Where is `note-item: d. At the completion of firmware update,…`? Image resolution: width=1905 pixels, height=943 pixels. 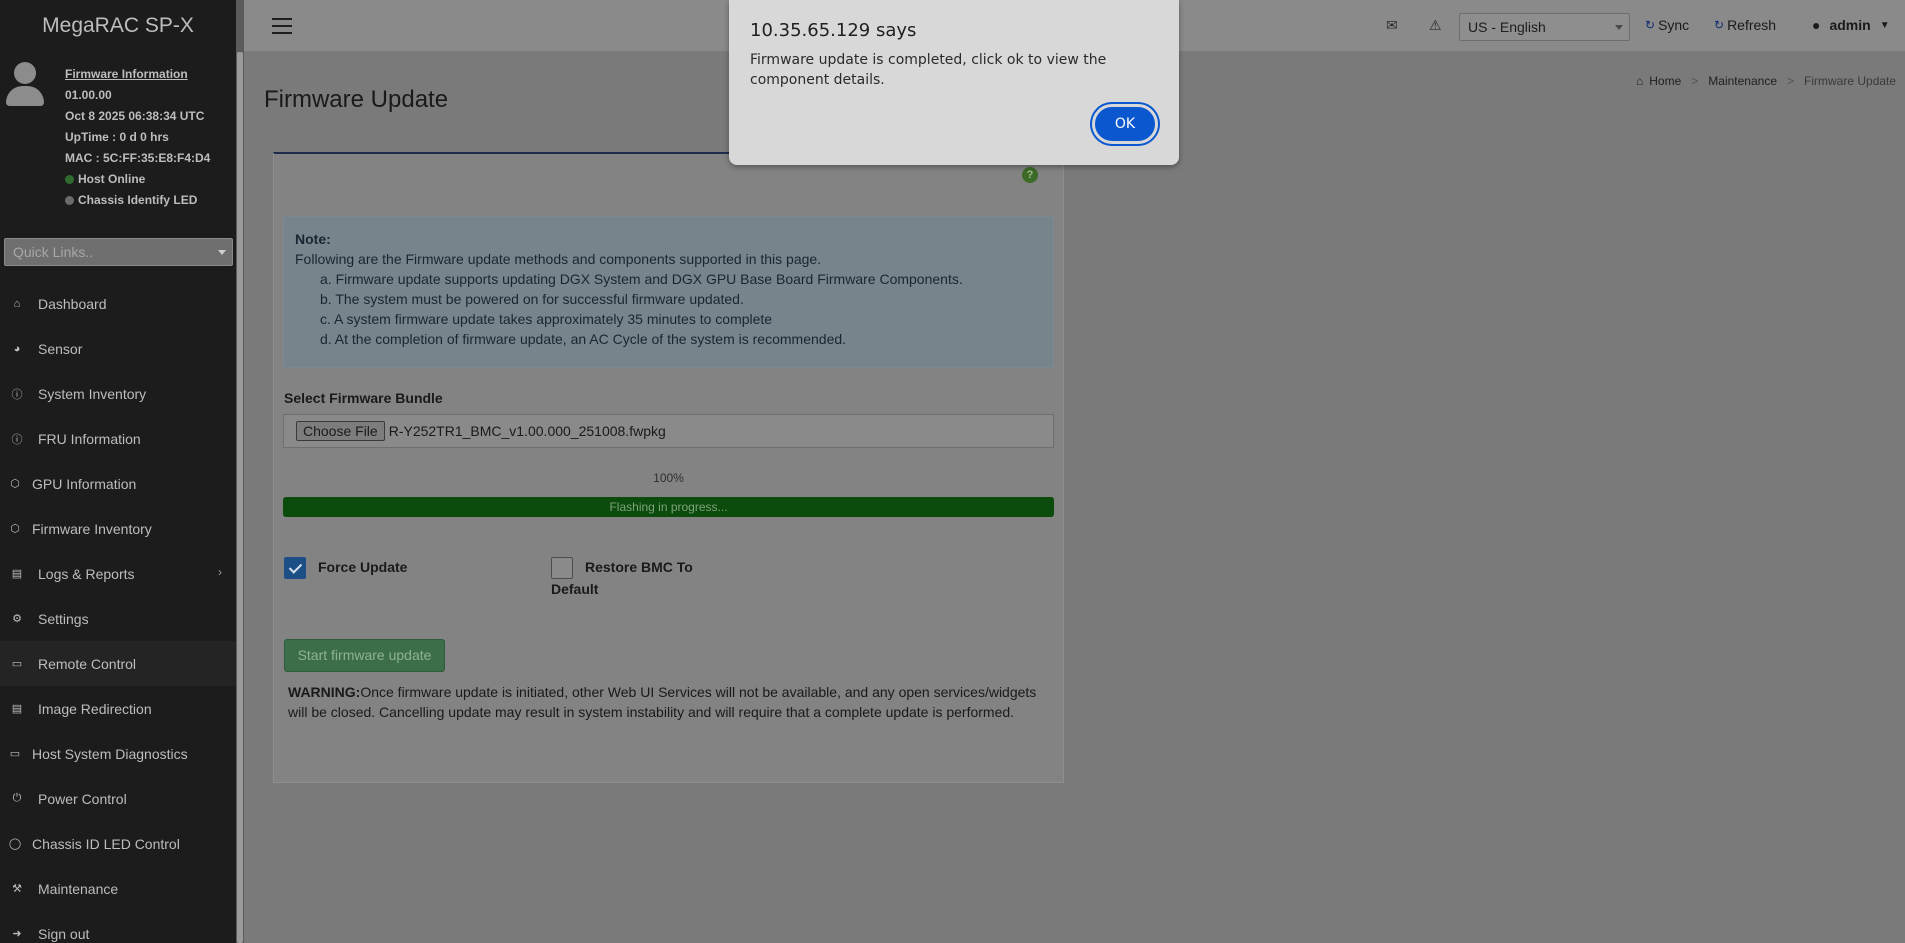
note-item: d. At the completion of firmware update,… is located at coordinates (583, 339).